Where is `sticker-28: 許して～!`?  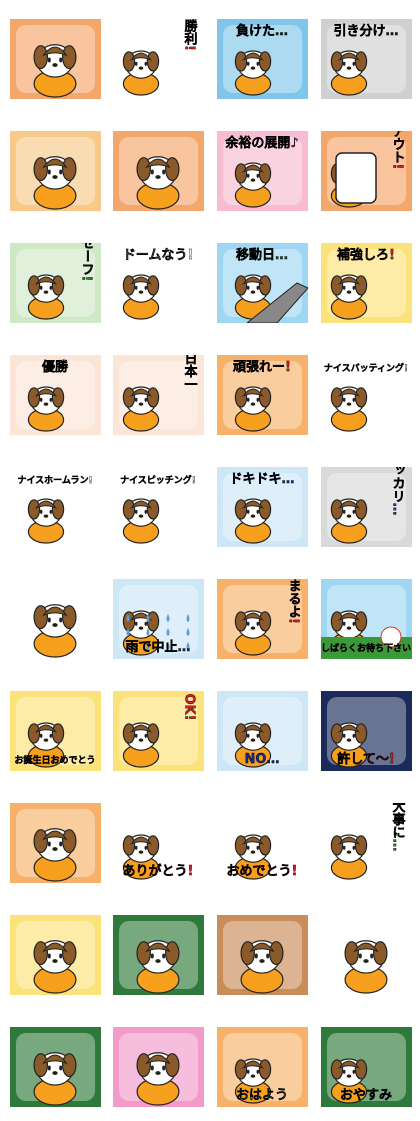
sticker-28: 許して～! is located at coordinates (366, 731).